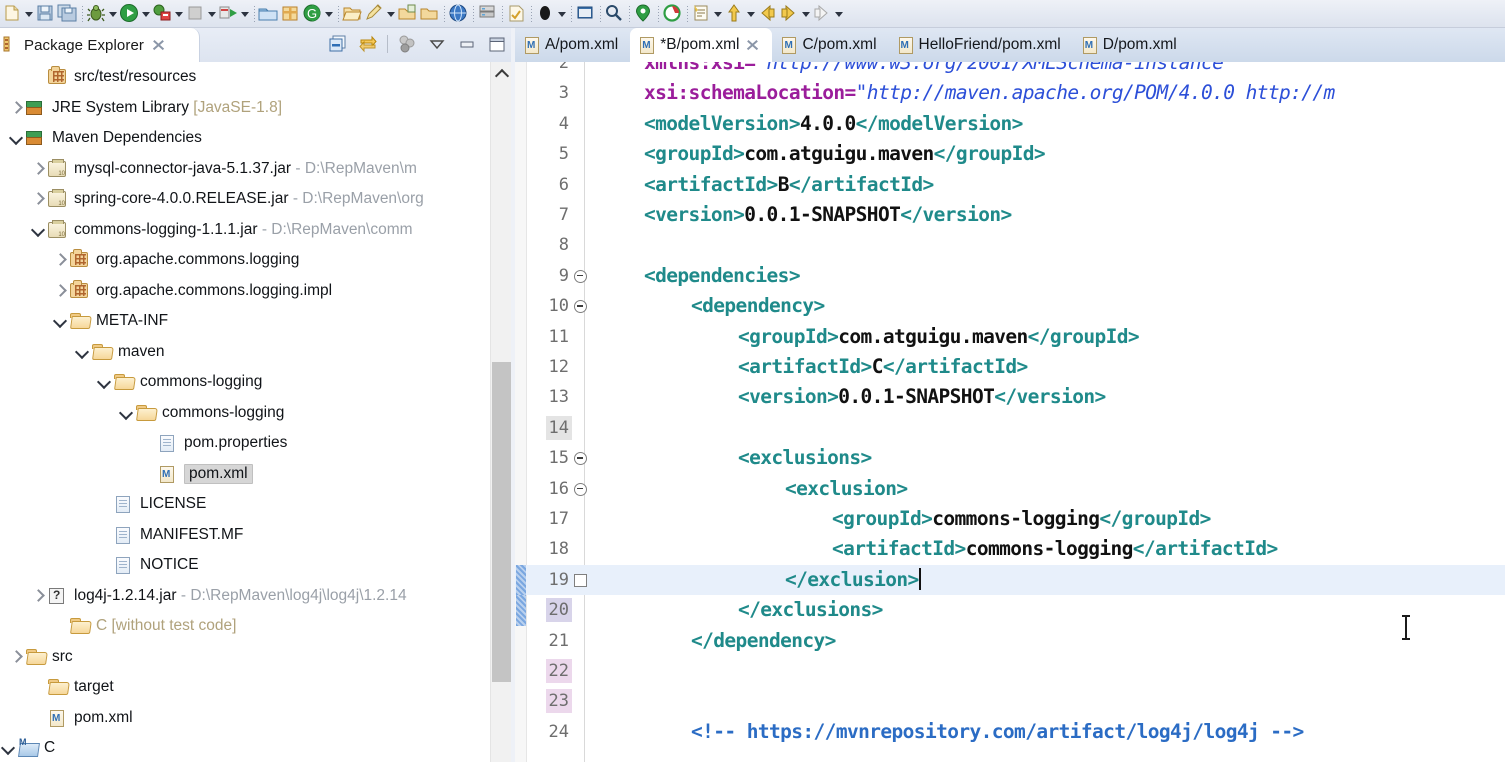  I want to click on code-line: 5 <groupId>com.atguigu.maven</groupId>, so click(1010, 154).